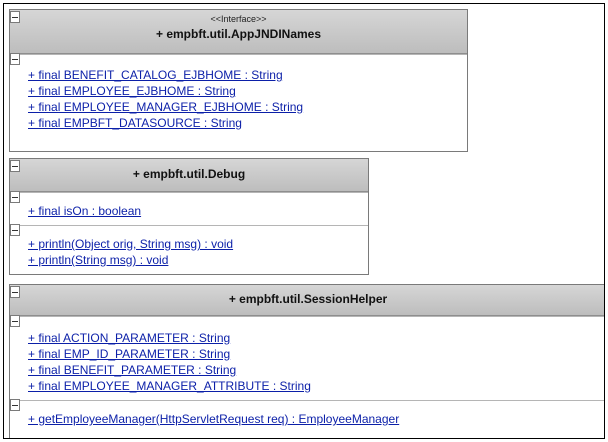  I want to click on attribute-item: + final isOn : boolean, so click(198, 211).